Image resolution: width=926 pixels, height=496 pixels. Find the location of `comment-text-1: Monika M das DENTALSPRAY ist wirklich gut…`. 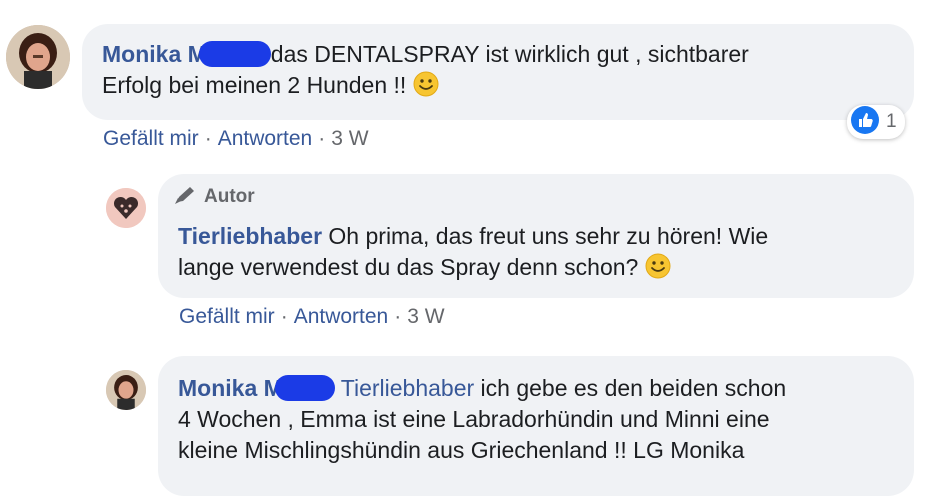

comment-text-1: Monika M das DENTALSPRAY ist wirklich gut… is located at coordinates (425, 72).